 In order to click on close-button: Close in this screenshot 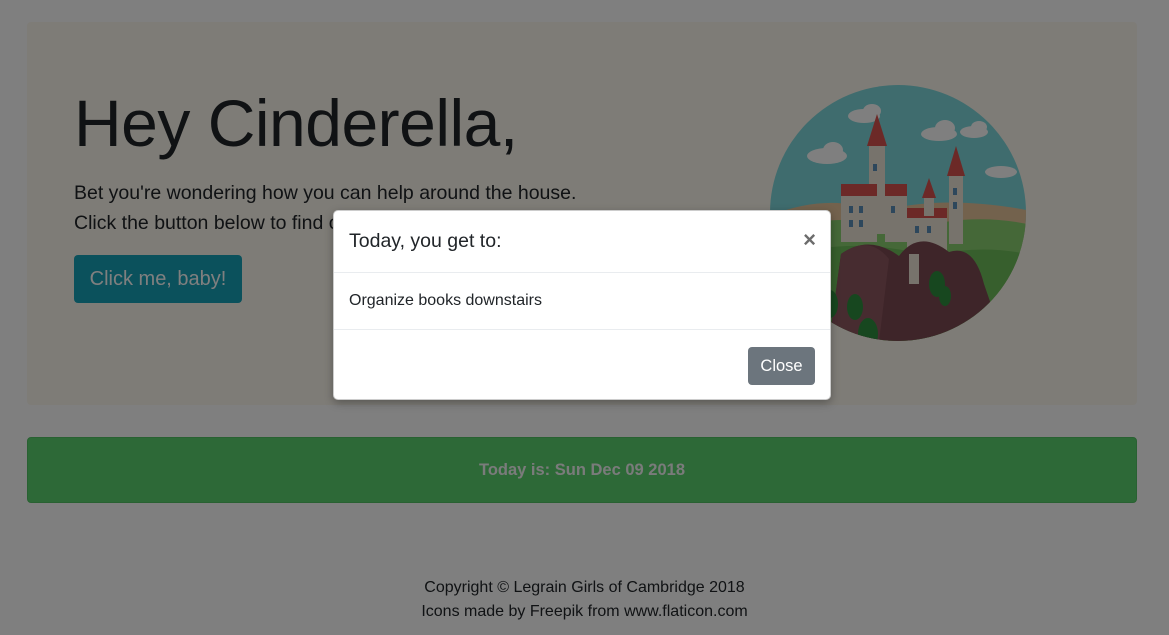, I will do `click(781, 366)`.